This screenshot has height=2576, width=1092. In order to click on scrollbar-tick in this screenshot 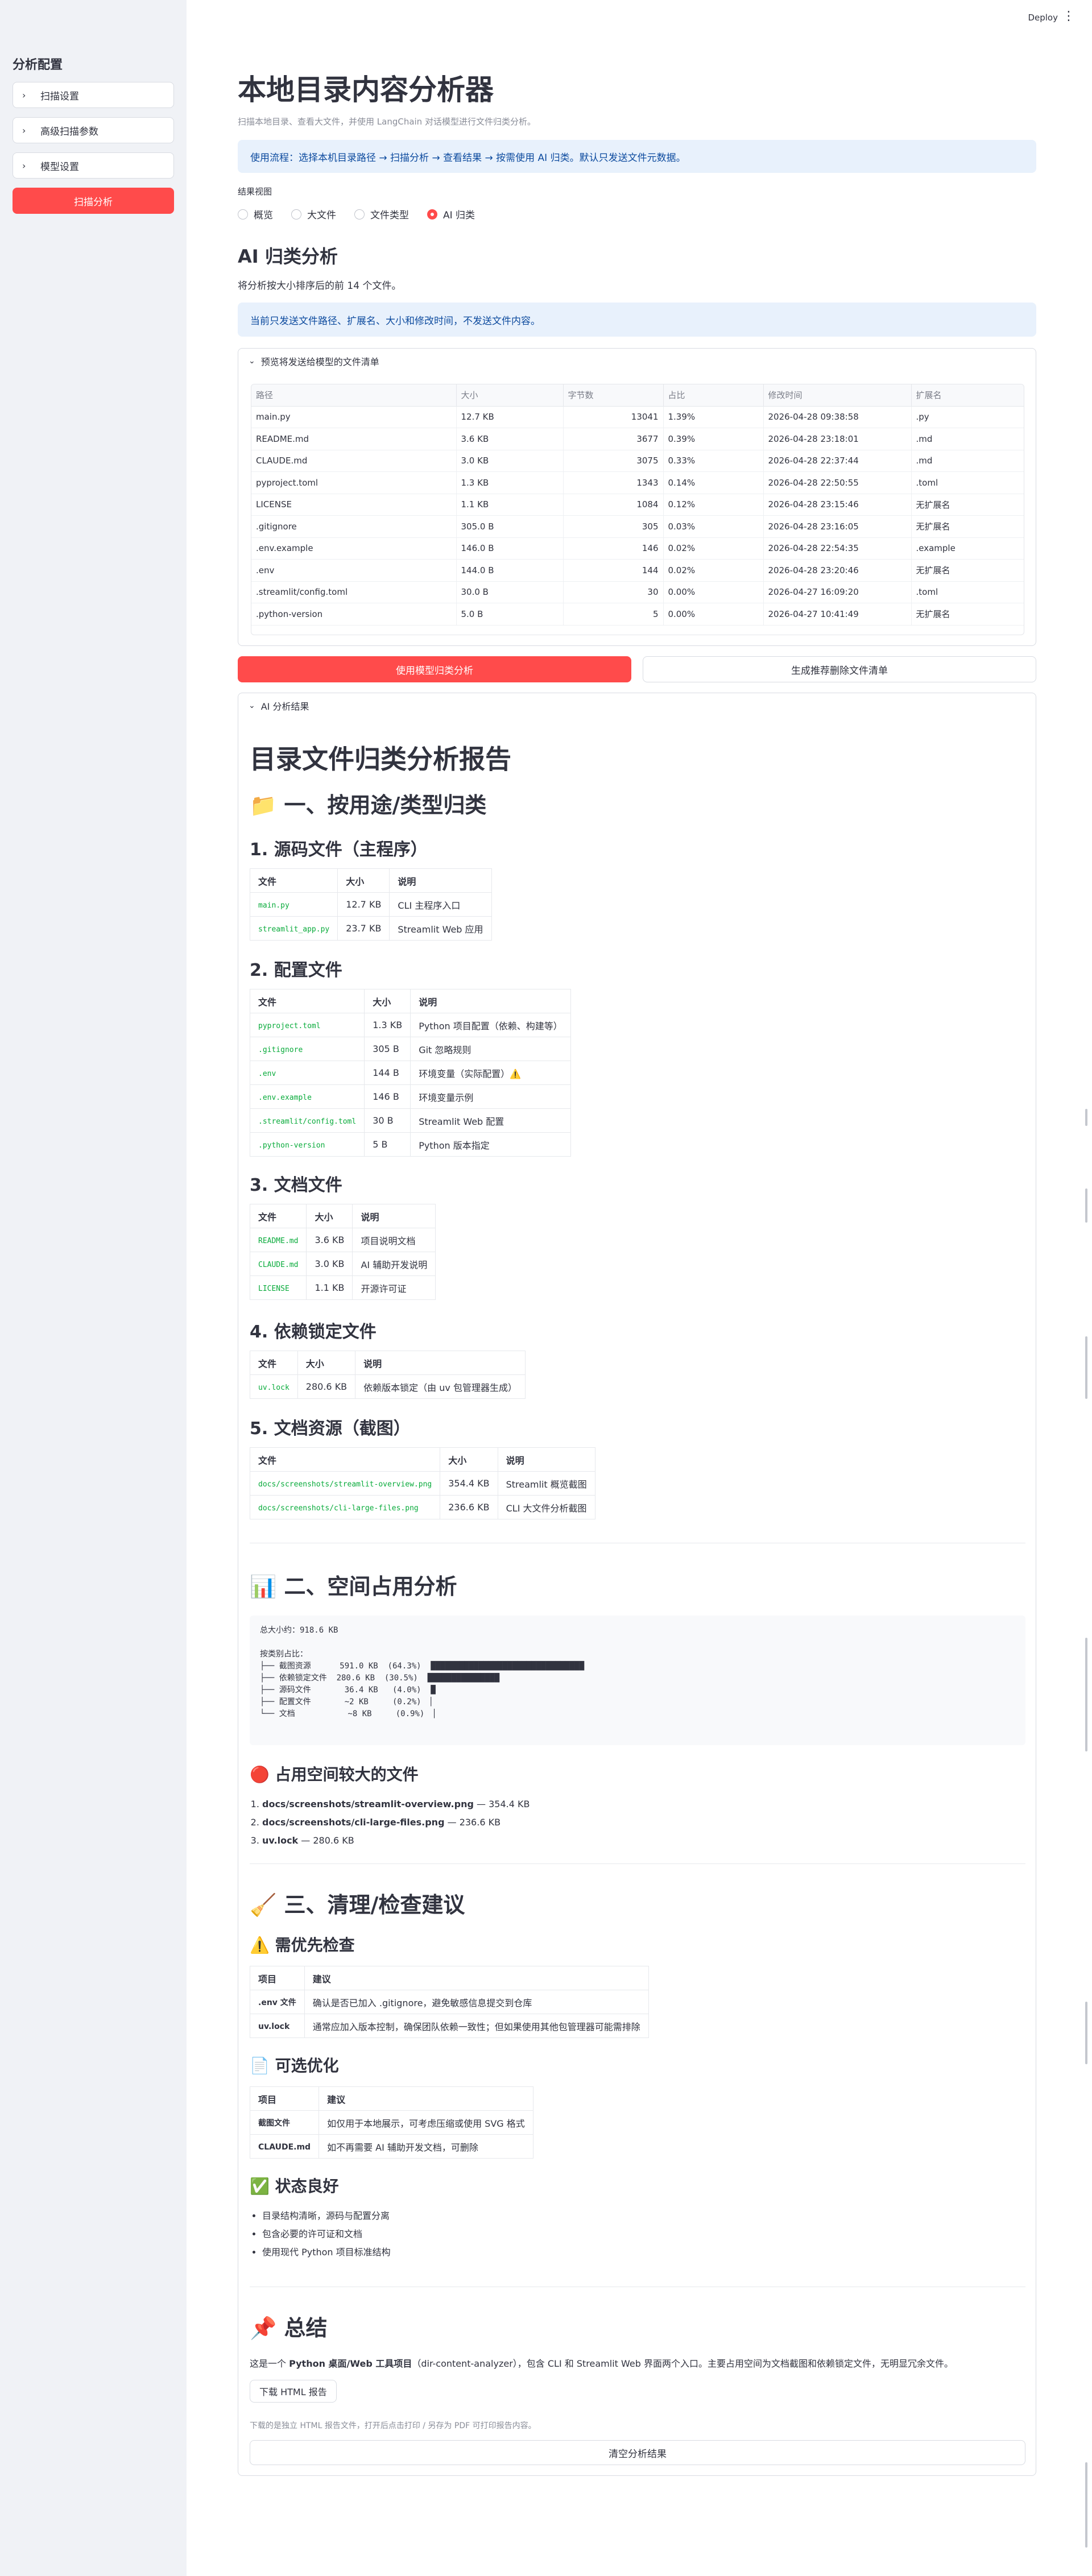, I will do `click(1086, 1367)`.